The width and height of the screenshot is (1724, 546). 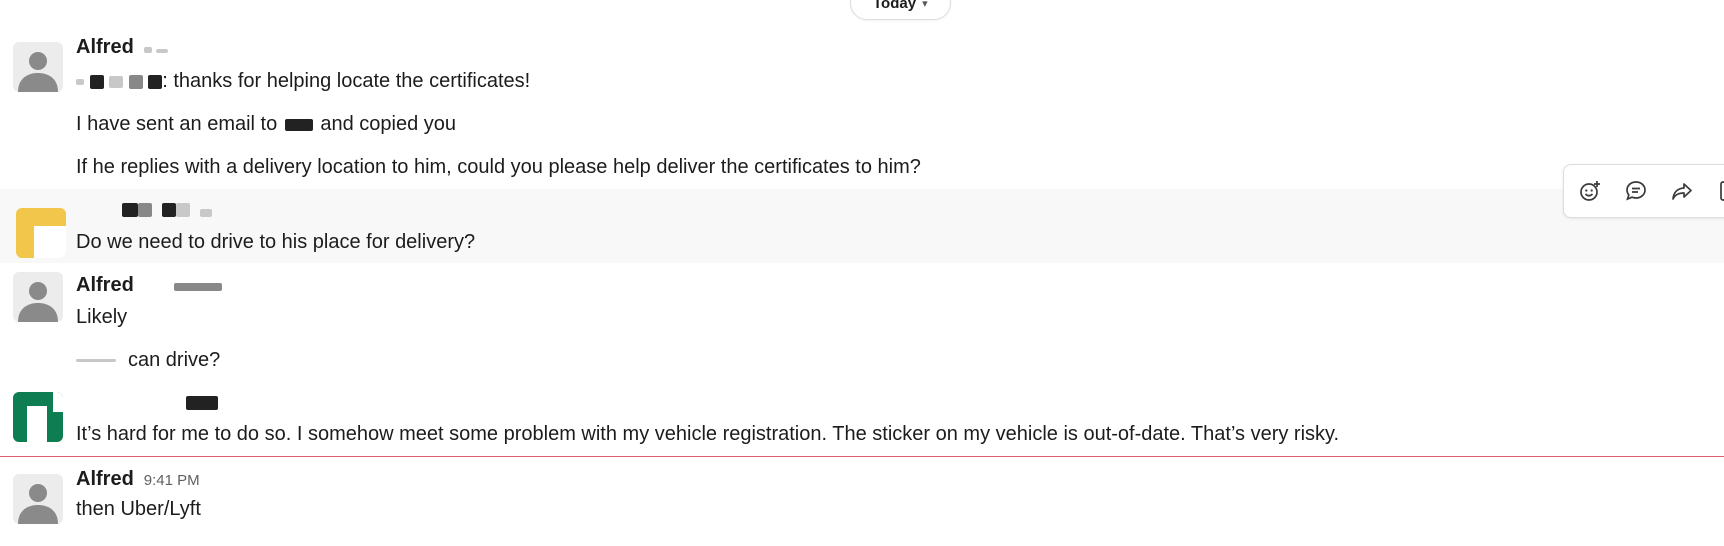 What do you see at coordinates (172, 480) in the screenshot?
I see `message-timestamp: 9:41 PM` at bounding box center [172, 480].